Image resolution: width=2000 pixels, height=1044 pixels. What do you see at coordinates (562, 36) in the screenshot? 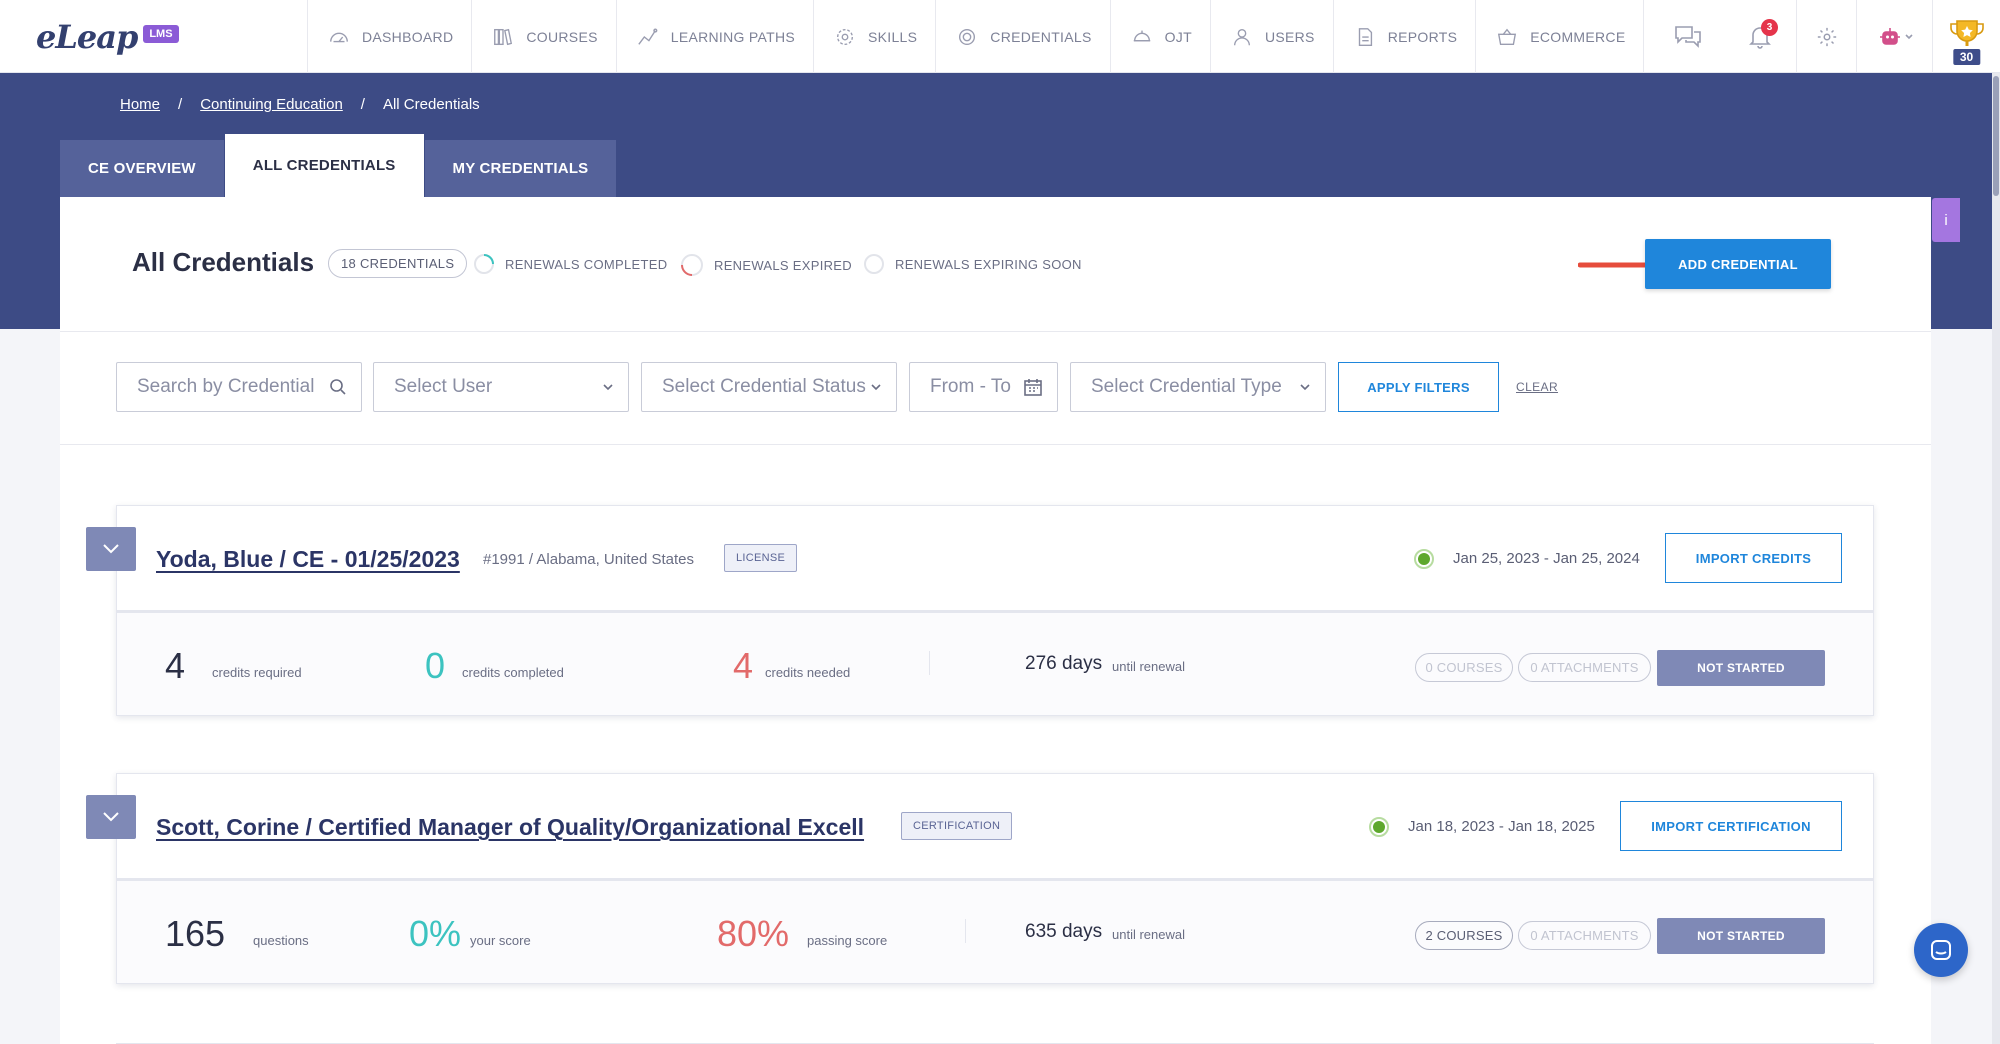
I see `nav-courses-label: COURSES` at bounding box center [562, 36].